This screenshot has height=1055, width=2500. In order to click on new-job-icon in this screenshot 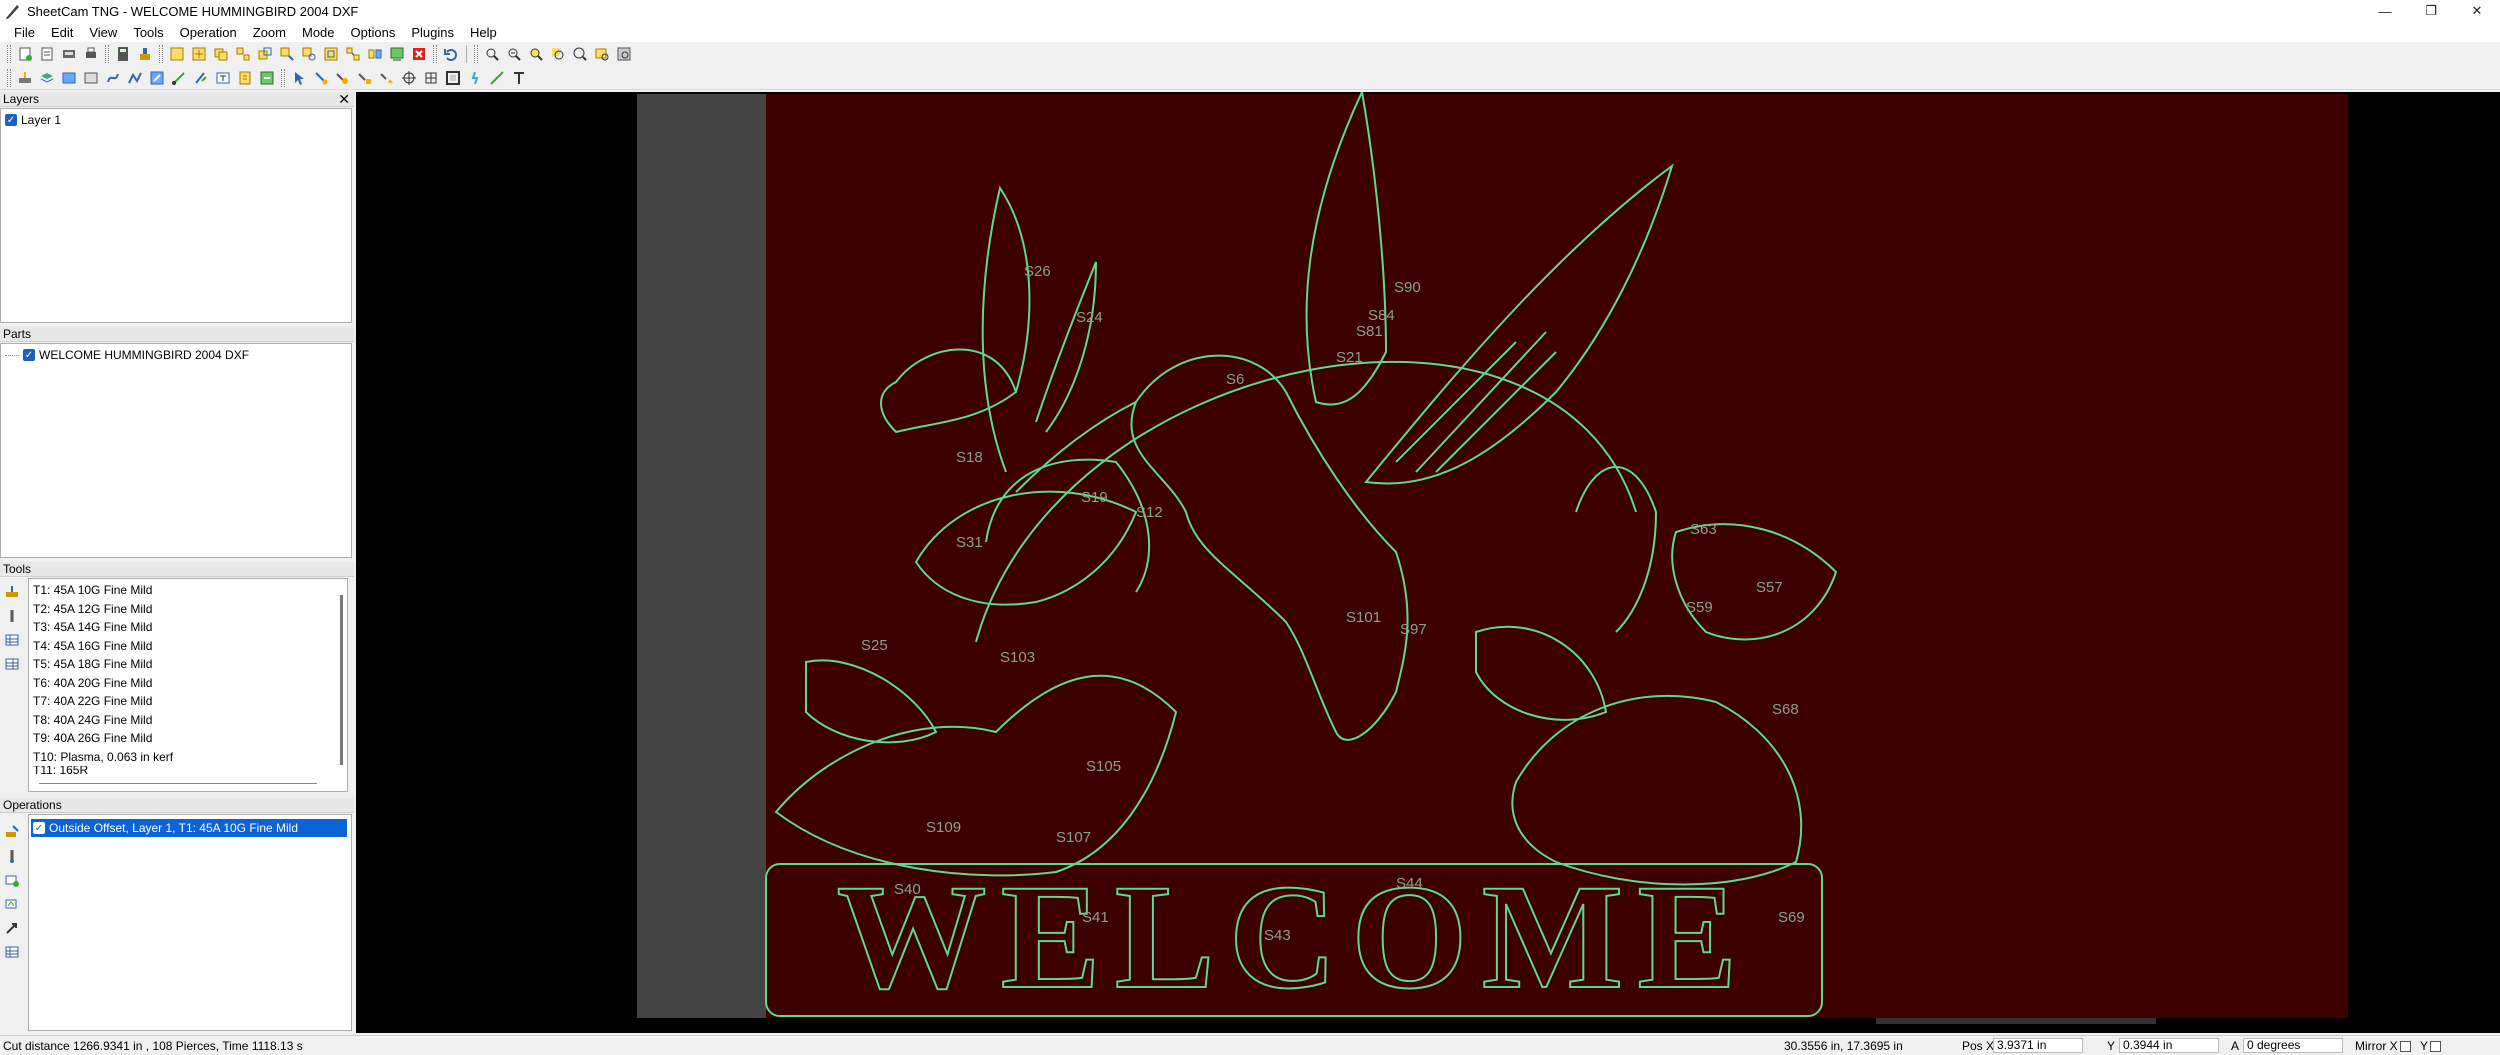, I will do `click(25, 54)`.